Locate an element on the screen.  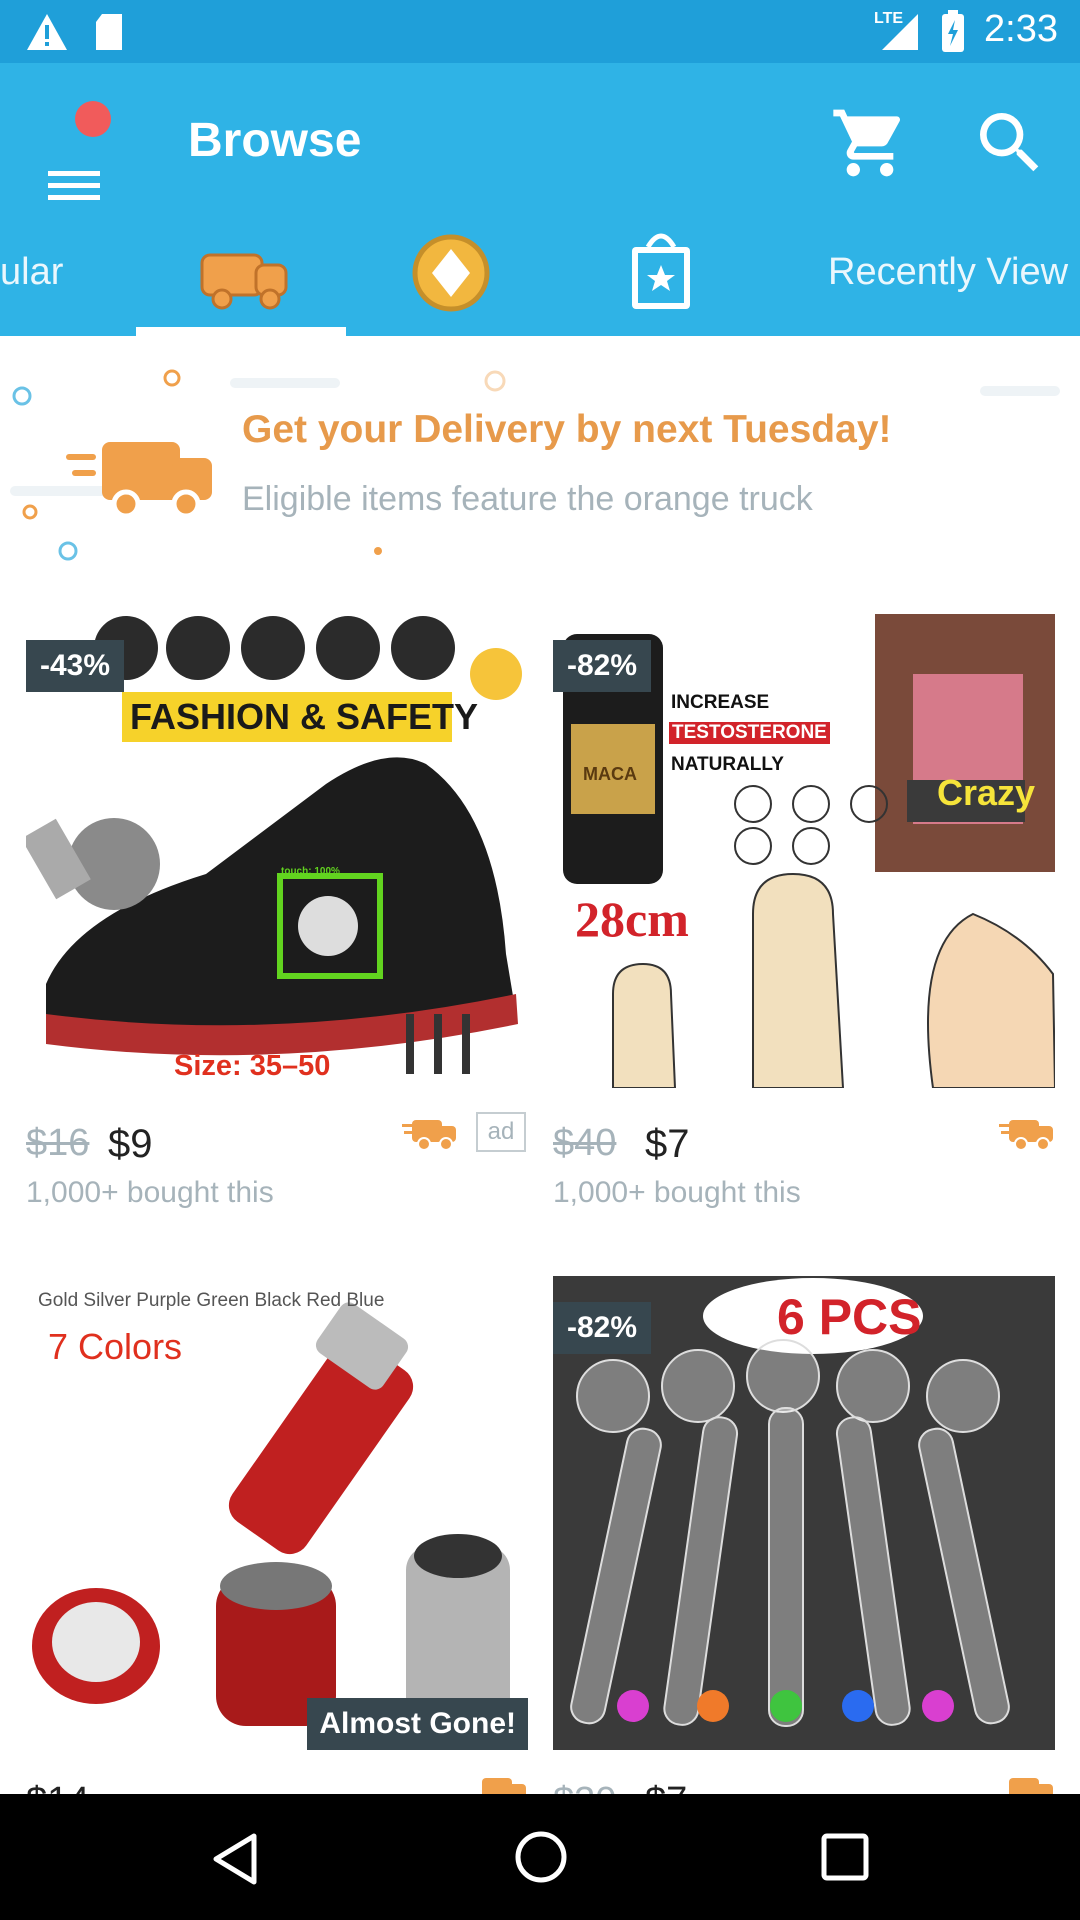
home-icon is located at coordinates (541, 1857).